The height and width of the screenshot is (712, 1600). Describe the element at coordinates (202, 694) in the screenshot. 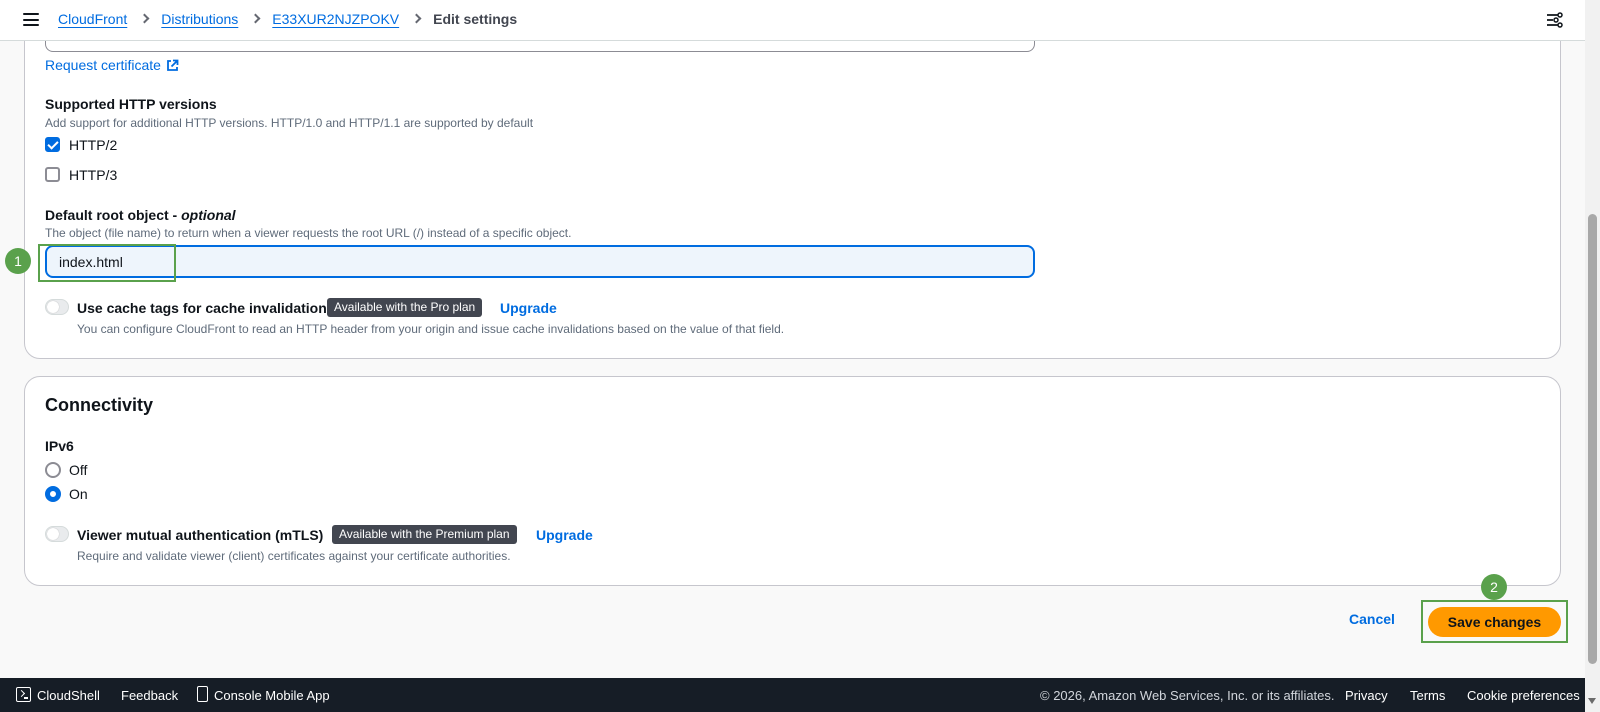

I see `mobile-phone-icon` at that location.